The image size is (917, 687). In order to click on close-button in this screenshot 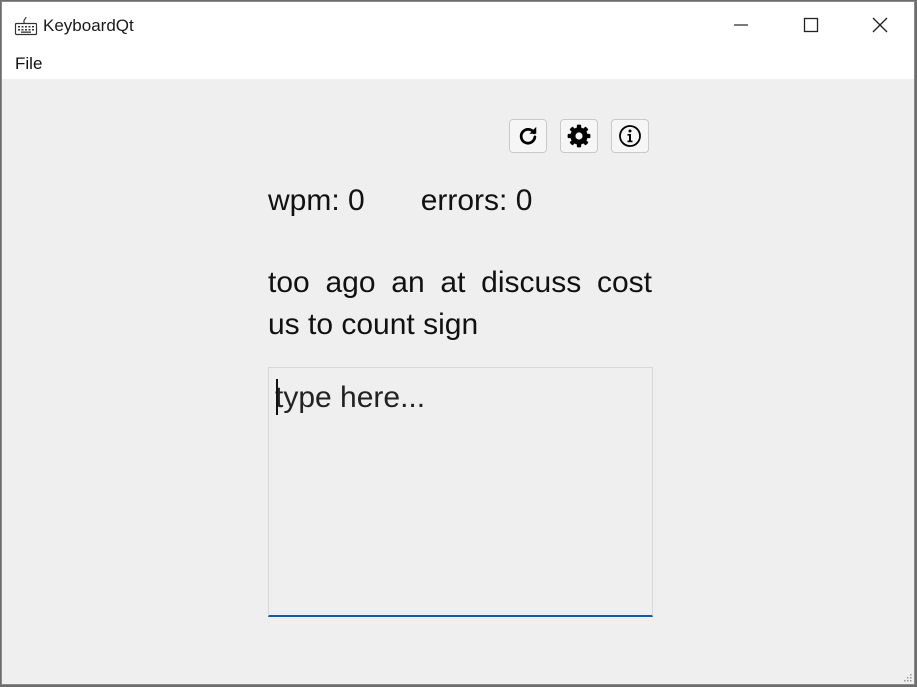, I will do `click(879, 25)`.